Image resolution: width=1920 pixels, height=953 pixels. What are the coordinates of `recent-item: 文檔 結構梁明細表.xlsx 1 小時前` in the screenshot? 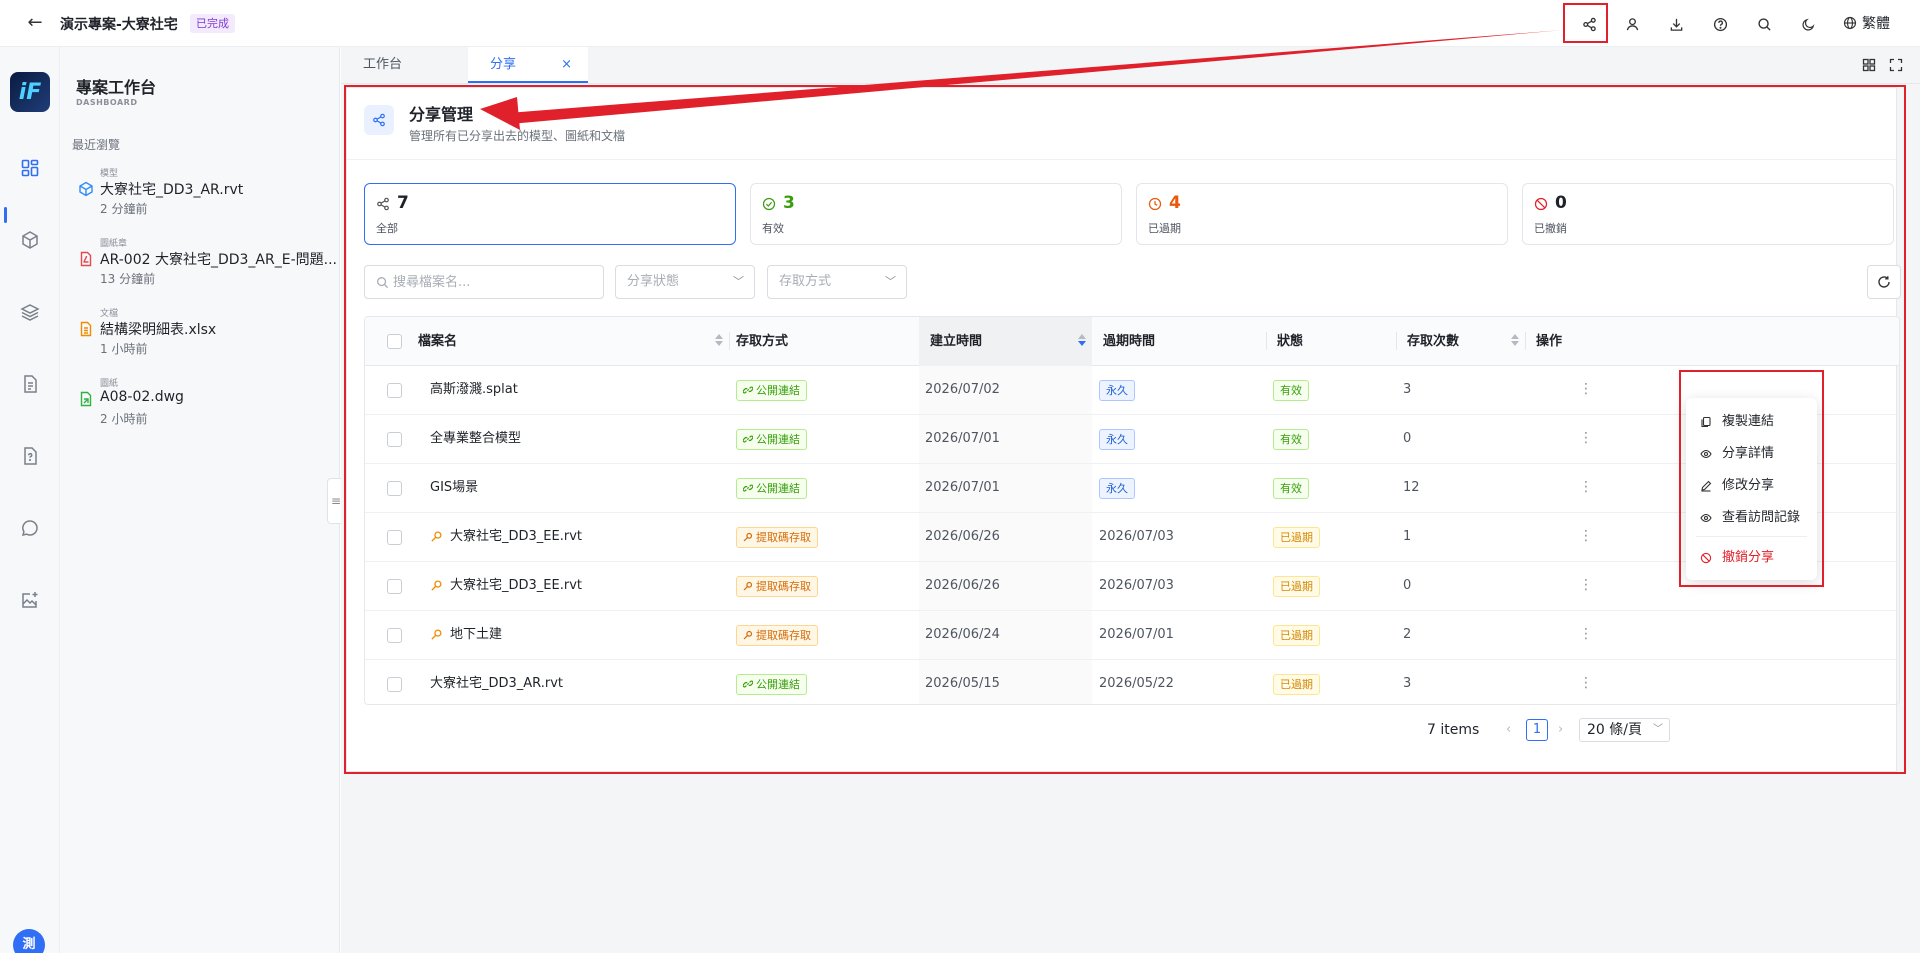 It's located at (205, 331).